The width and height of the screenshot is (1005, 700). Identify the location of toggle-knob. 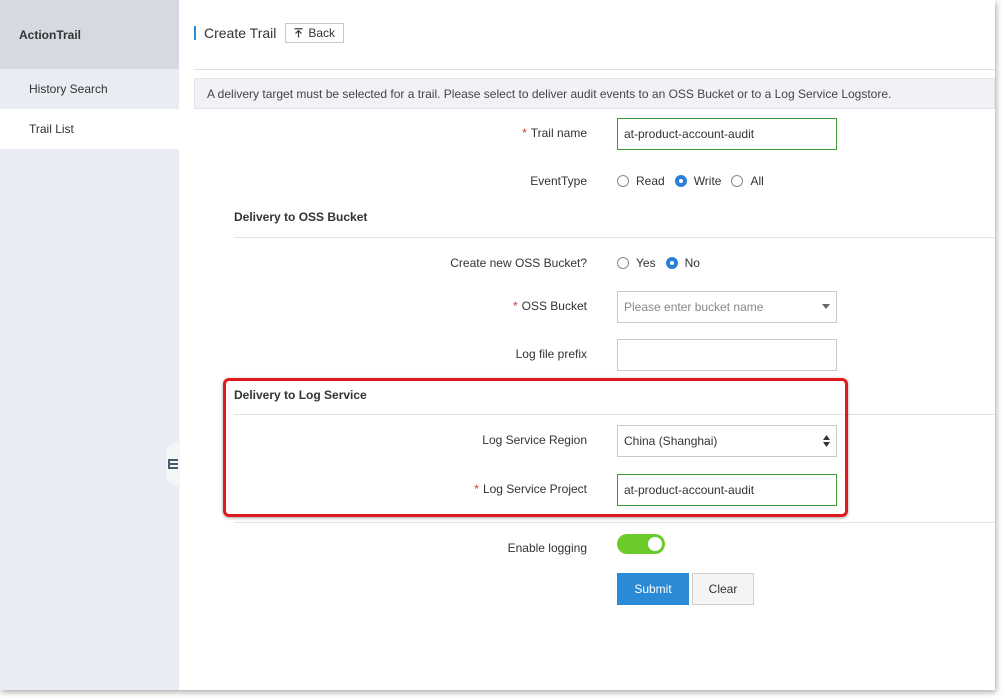
(655, 544).